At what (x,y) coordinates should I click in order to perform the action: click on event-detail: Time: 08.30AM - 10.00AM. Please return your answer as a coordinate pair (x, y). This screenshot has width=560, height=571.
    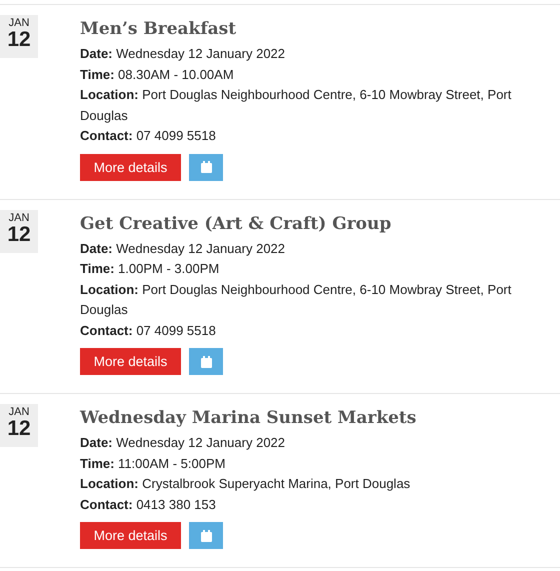
    Looking at the image, I should click on (157, 75).